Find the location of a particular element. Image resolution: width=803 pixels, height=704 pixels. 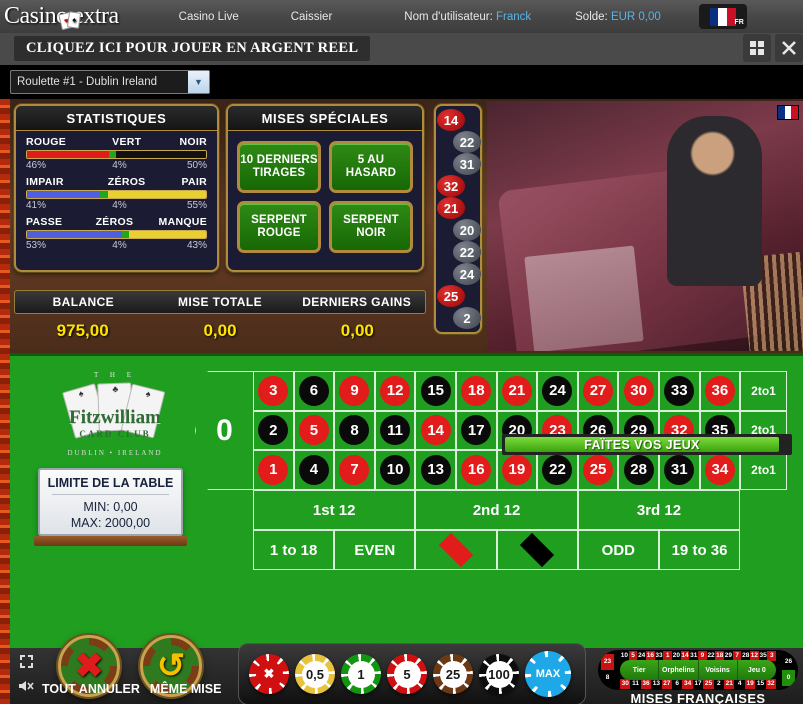

bet-number-label: 6 is located at coordinates (313, 390).